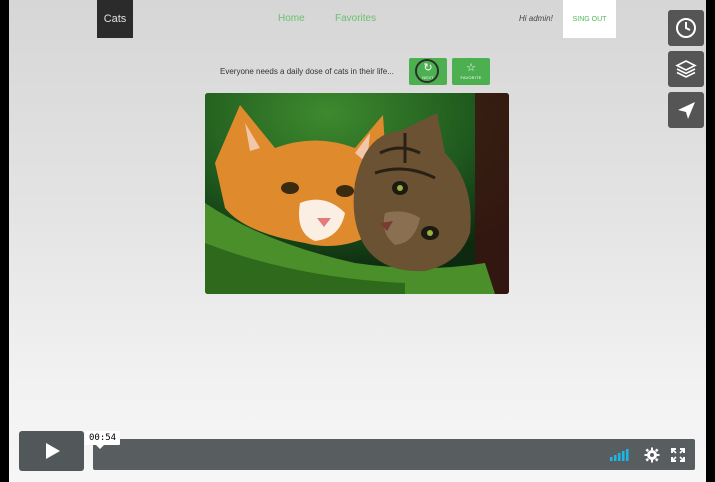 The width and height of the screenshot is (715, 482). Describe the element at coordinates (621, 454) in the screenshot. I see `volume-icon` at that location.